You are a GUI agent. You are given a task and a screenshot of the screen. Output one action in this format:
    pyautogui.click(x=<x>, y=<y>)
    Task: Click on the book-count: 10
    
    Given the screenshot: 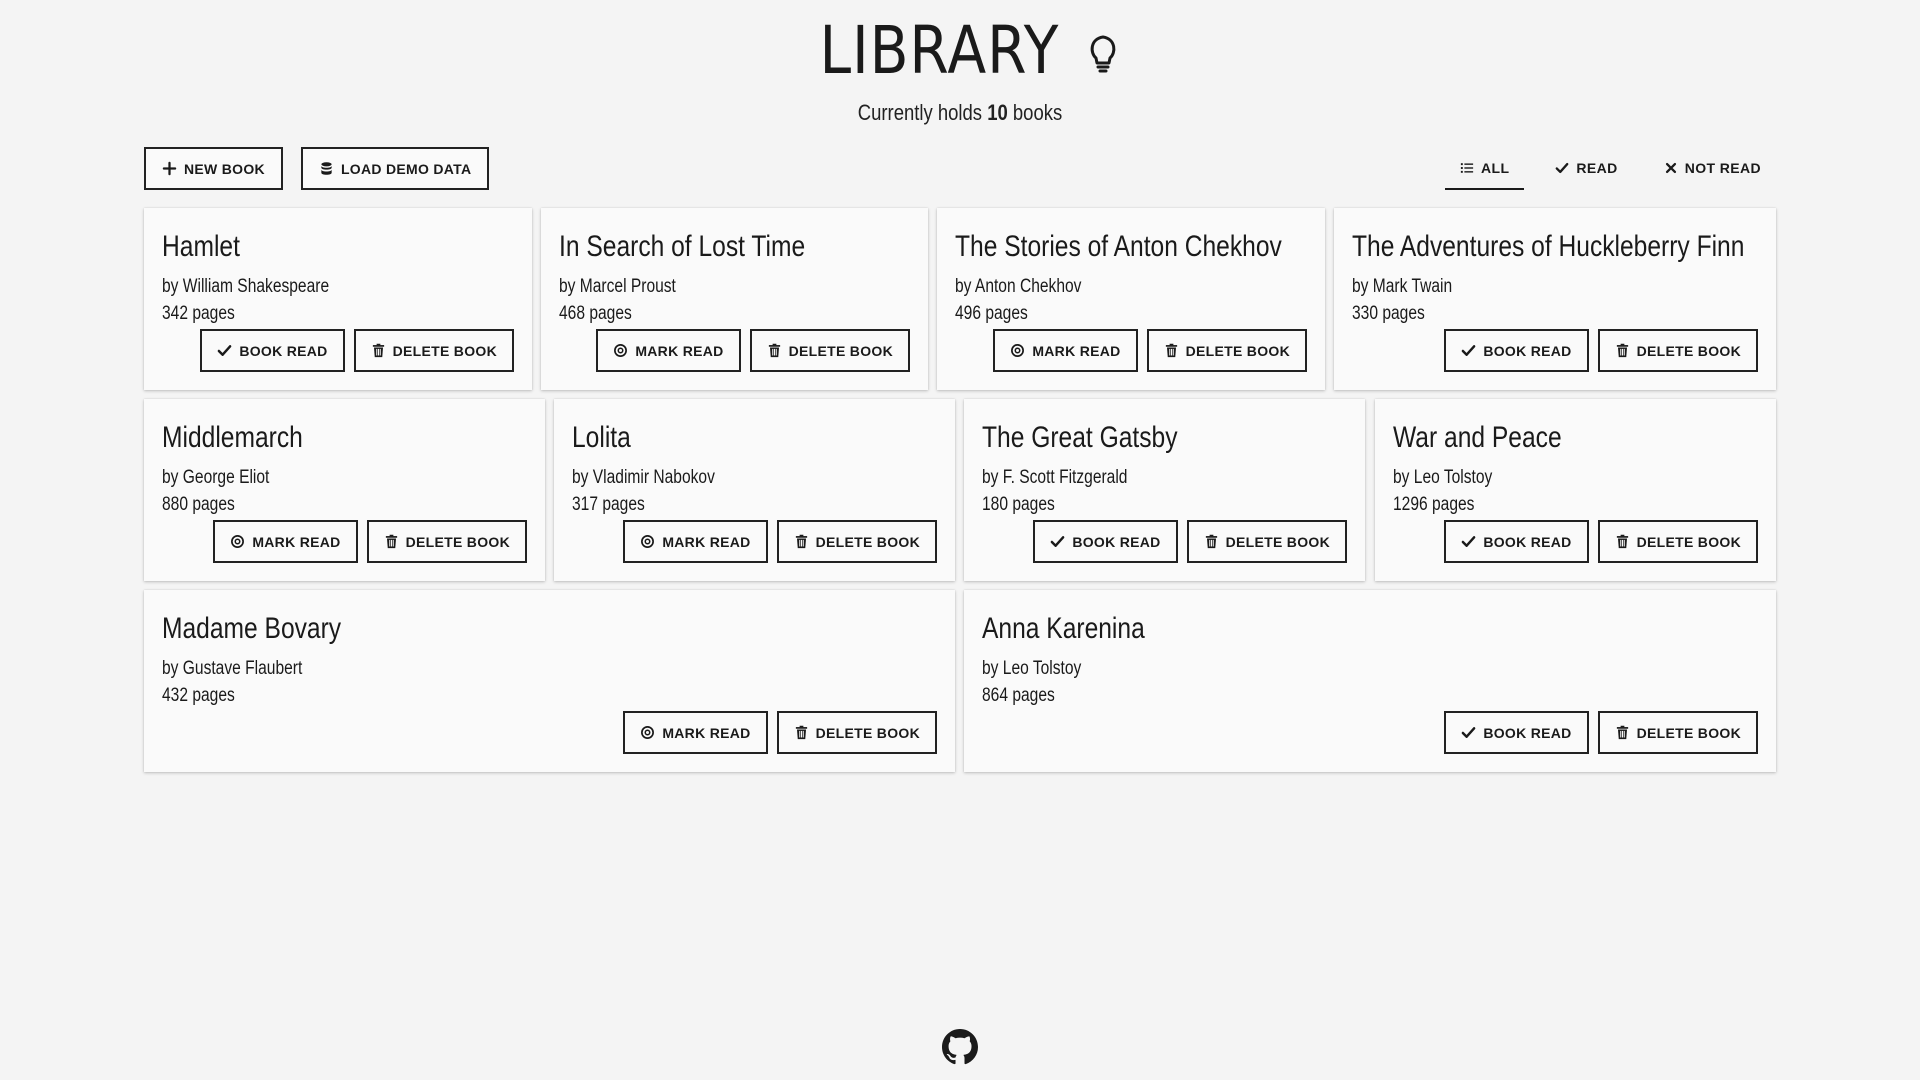 What is the action you would take?
    pyautogui.click(x=997, y=112)
    